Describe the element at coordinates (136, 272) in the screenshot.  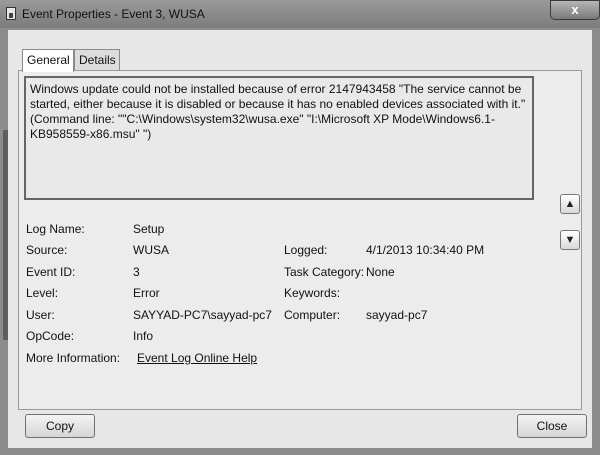
I see `event-id-value: 3` at that location.